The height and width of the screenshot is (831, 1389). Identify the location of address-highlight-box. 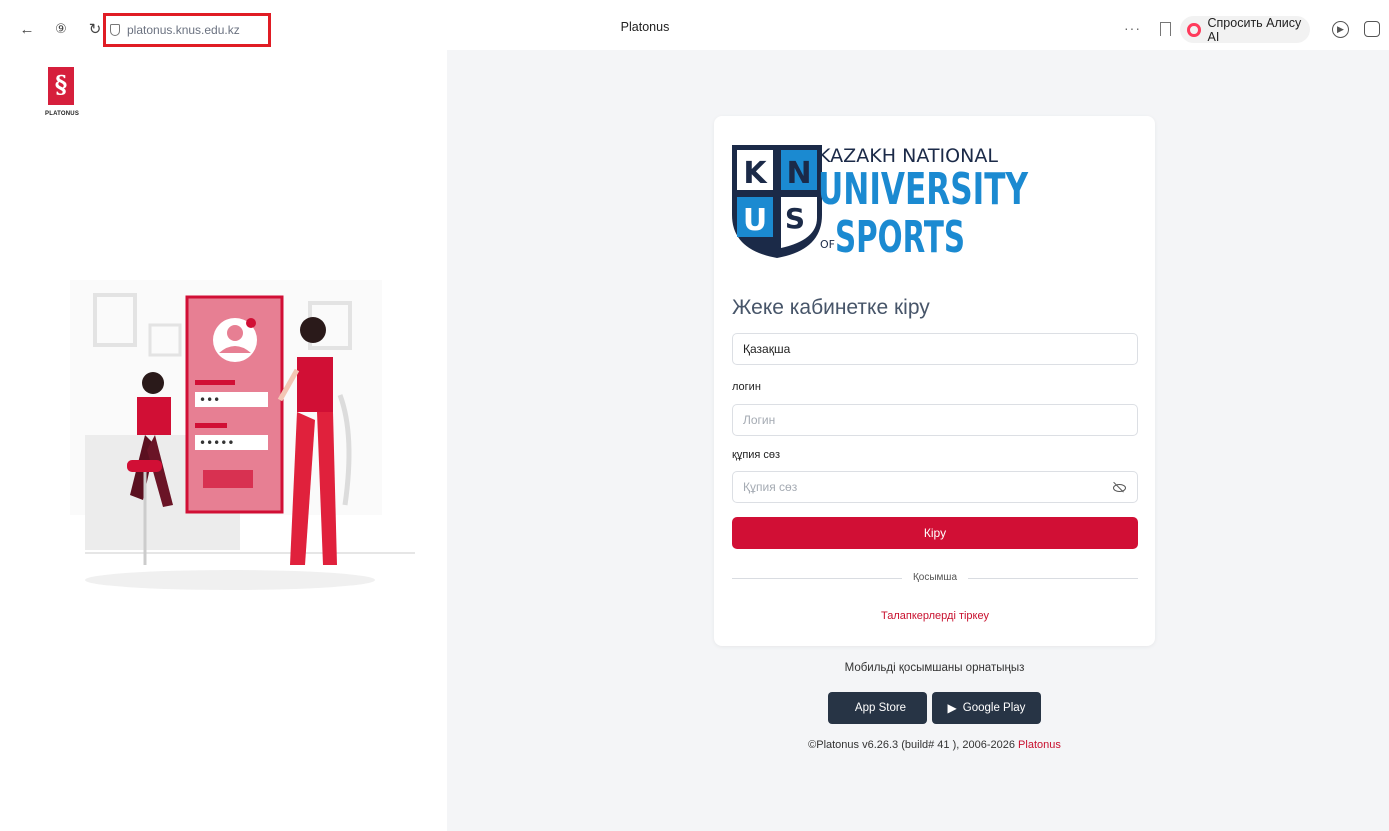
(187, 30).